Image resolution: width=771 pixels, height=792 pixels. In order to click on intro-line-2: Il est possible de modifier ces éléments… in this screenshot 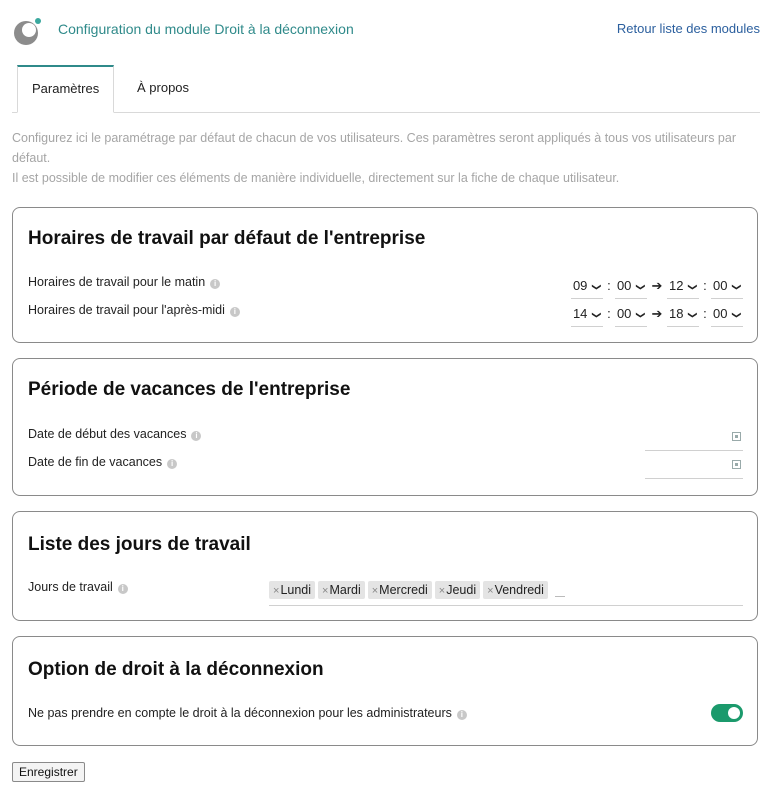, I will do `click(316, 178)`.